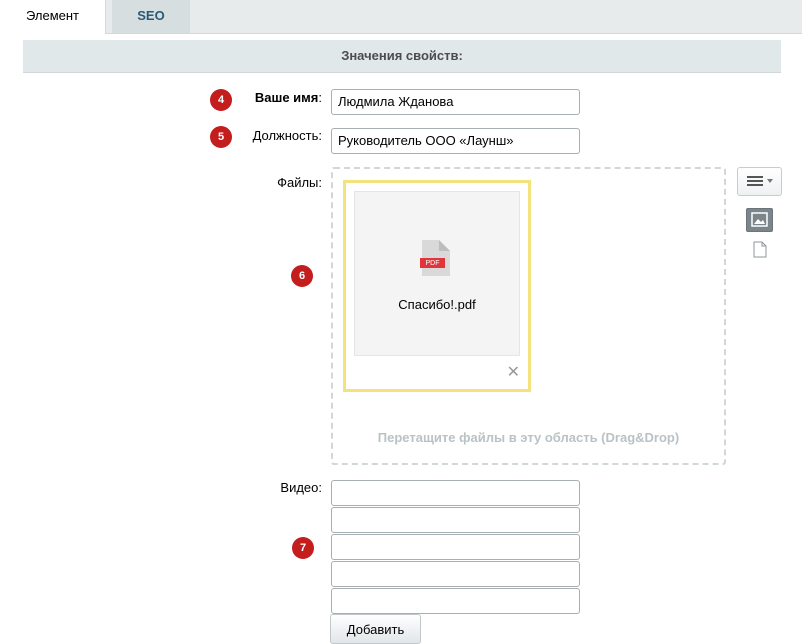  Describe the element at coordinates (151, 16) in the screenshot. I see `tab-seo: SEO` at that location.